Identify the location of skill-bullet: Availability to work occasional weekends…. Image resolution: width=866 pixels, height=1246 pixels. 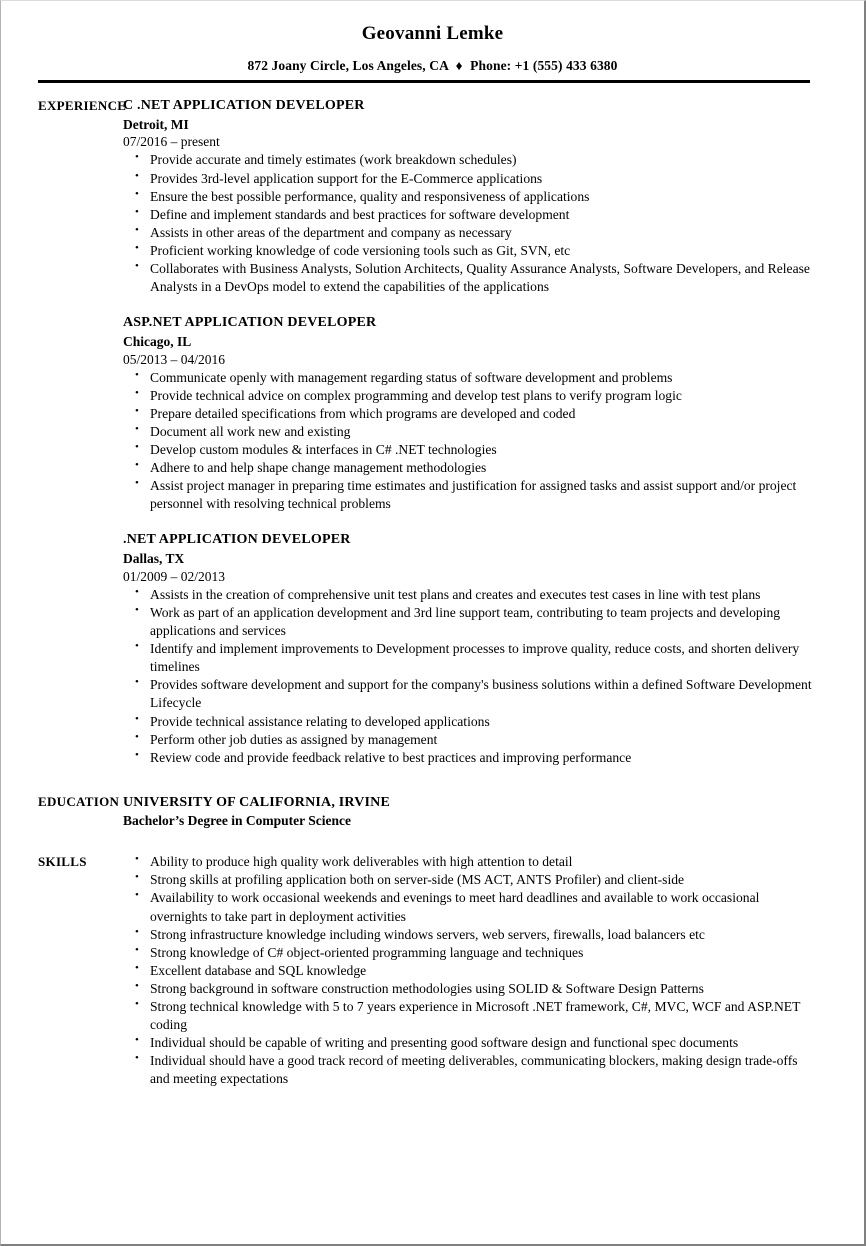
(468, 906).